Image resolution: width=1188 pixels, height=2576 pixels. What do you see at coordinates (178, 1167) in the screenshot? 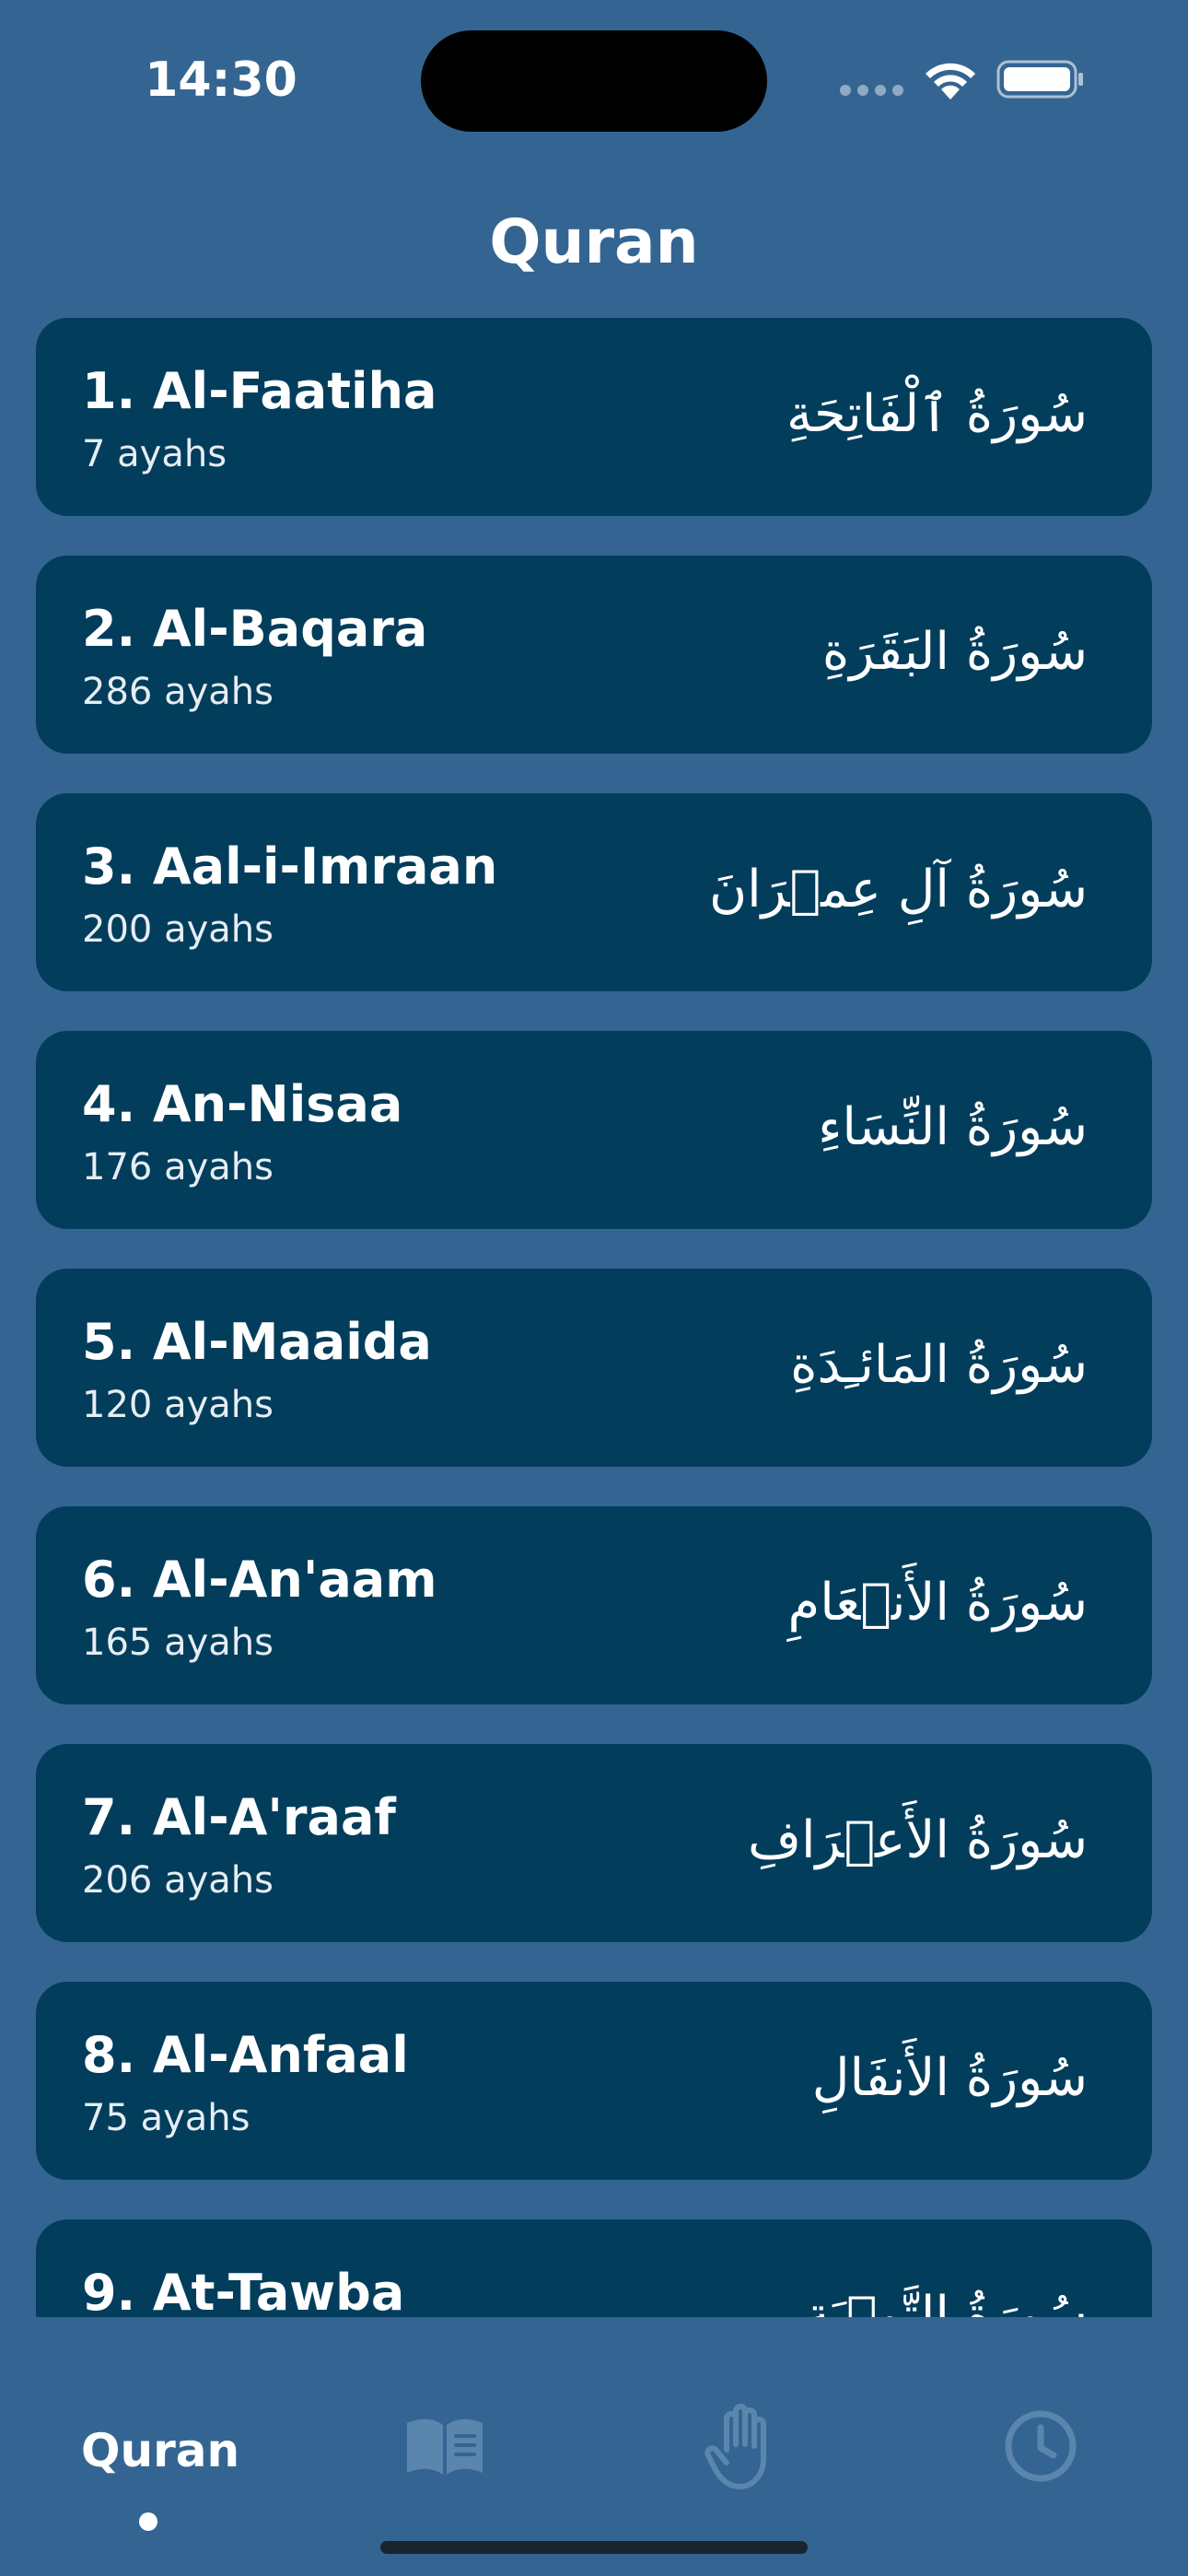
I see `surah-ayah-count: 176 ayahs` at bounding box center [178, 1167].